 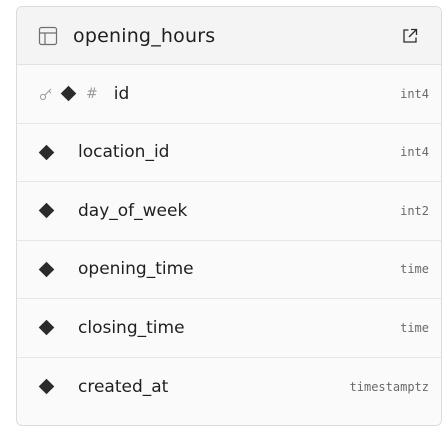 I want to click on column-row-id: # id int4, so click(x=229, y=94).